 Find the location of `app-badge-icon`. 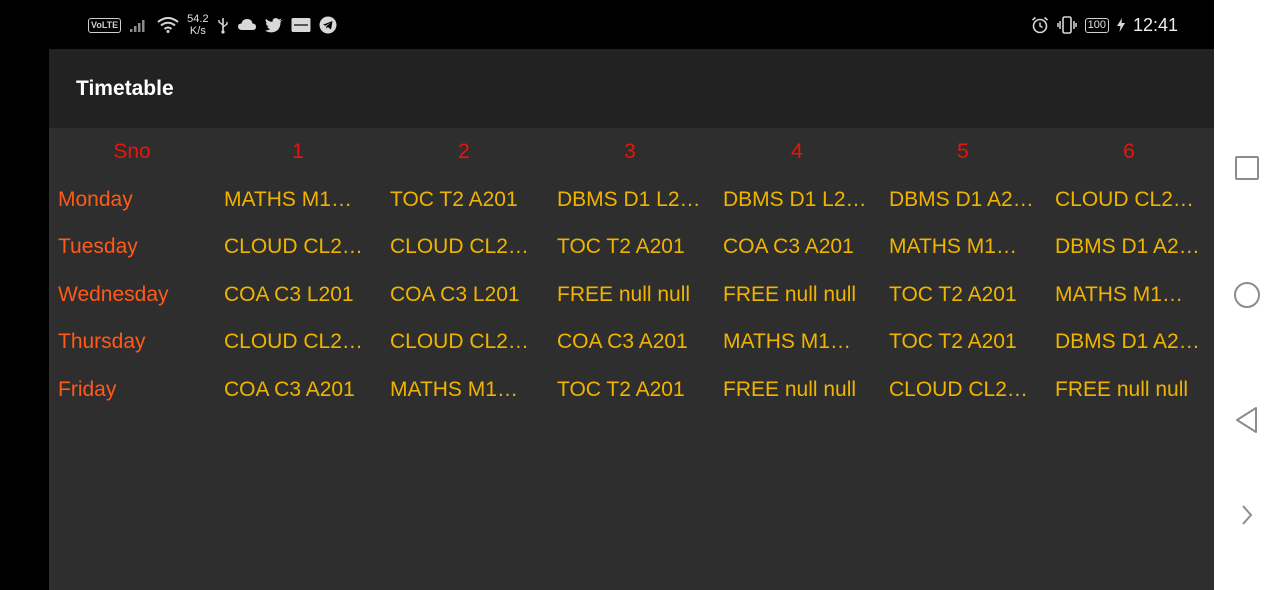

app-badge-icon is located at coordinates (301, 25).